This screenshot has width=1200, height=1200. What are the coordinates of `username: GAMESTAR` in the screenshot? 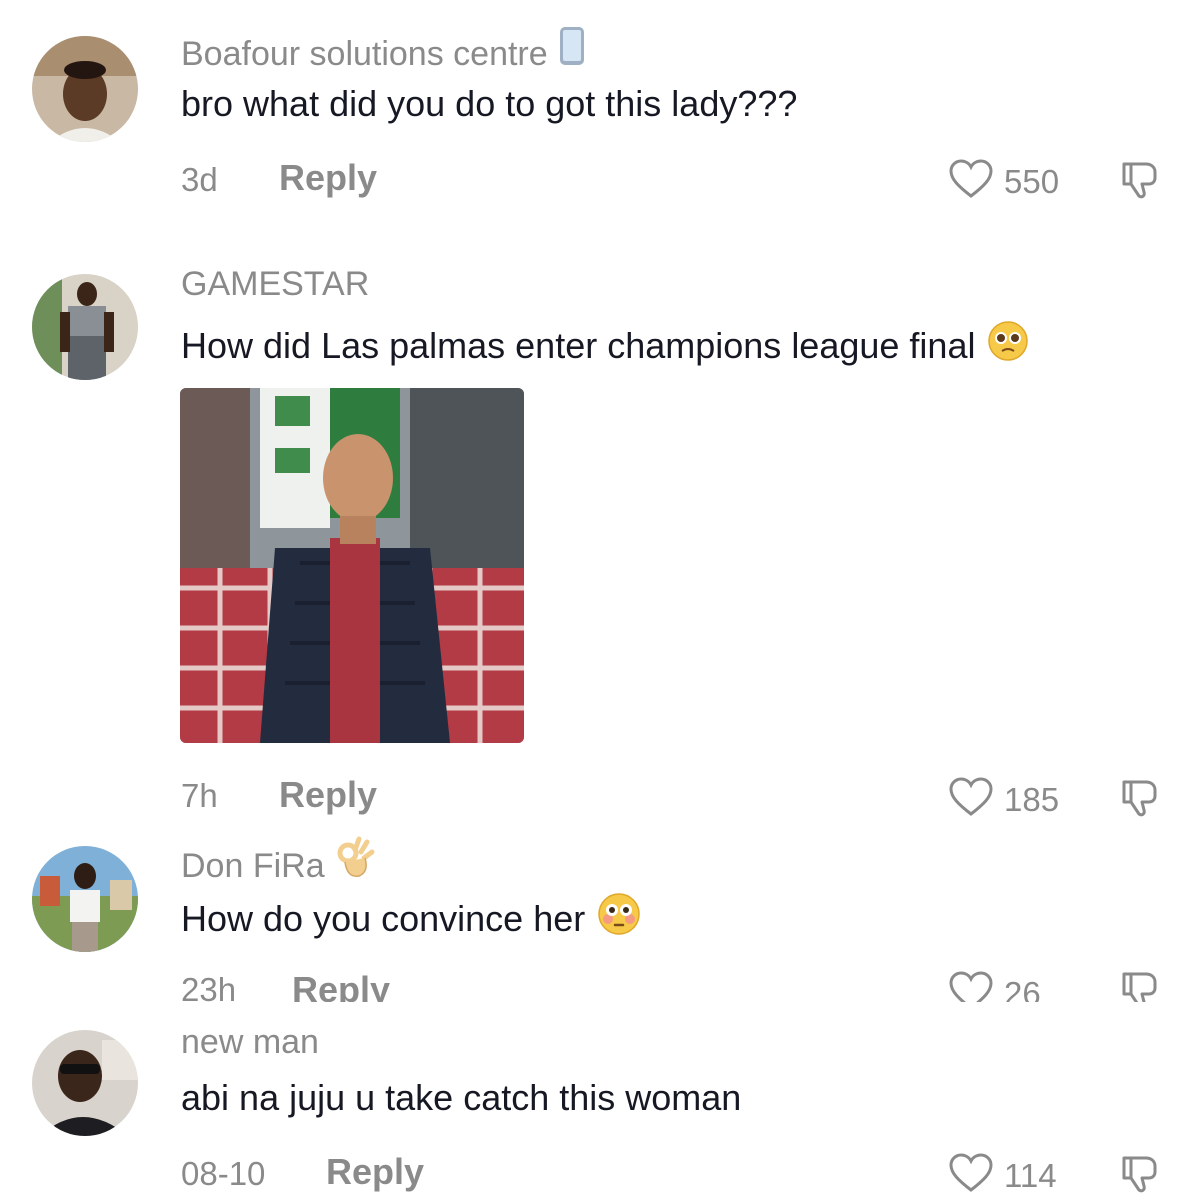 It's located at (275, 284).